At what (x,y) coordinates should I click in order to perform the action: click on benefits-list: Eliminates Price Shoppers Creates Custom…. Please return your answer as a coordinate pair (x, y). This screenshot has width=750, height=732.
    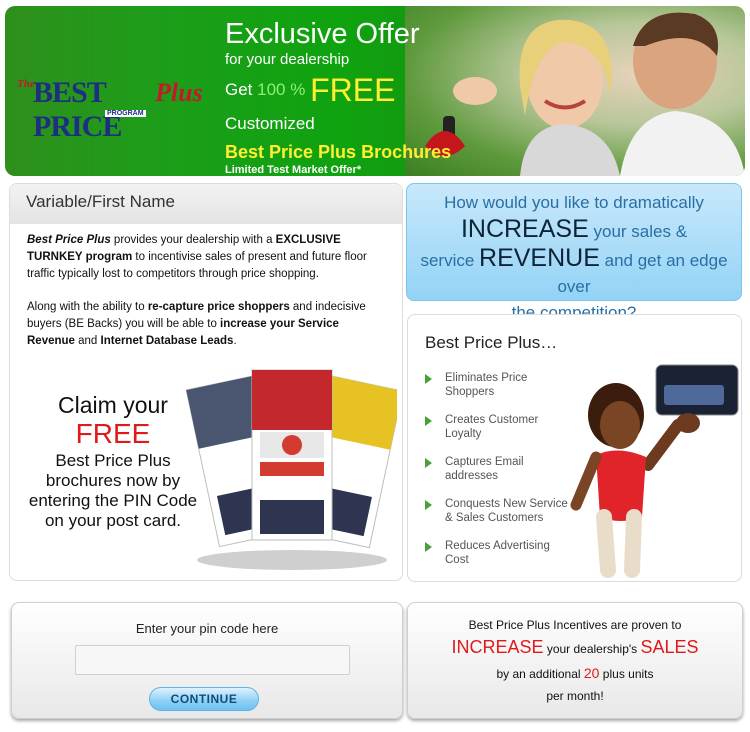
    Looking at the image, I should click on (498, 476).